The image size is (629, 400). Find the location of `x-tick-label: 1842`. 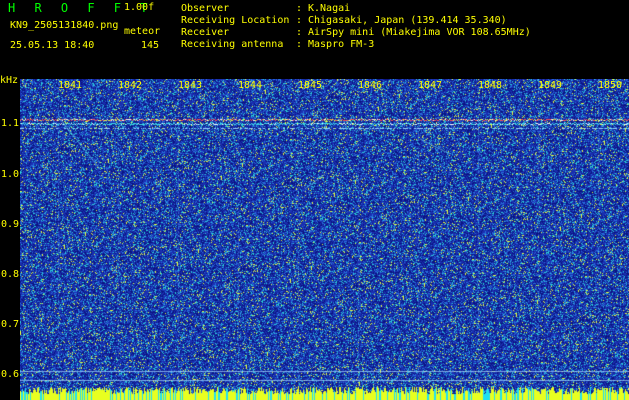

x-tick-label: 1842 is located at coordinates (130, 85).